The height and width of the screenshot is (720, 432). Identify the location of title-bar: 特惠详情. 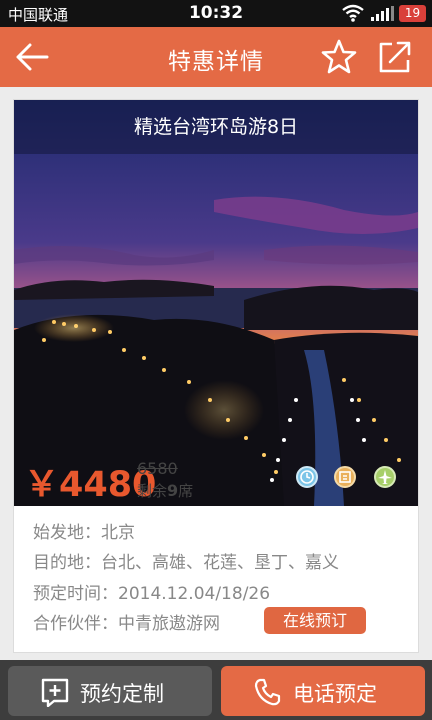
(216, 57).